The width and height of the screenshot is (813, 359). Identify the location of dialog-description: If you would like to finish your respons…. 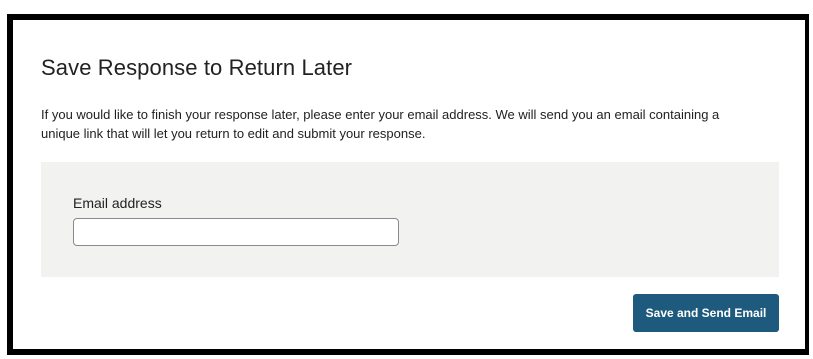
(380, 124).